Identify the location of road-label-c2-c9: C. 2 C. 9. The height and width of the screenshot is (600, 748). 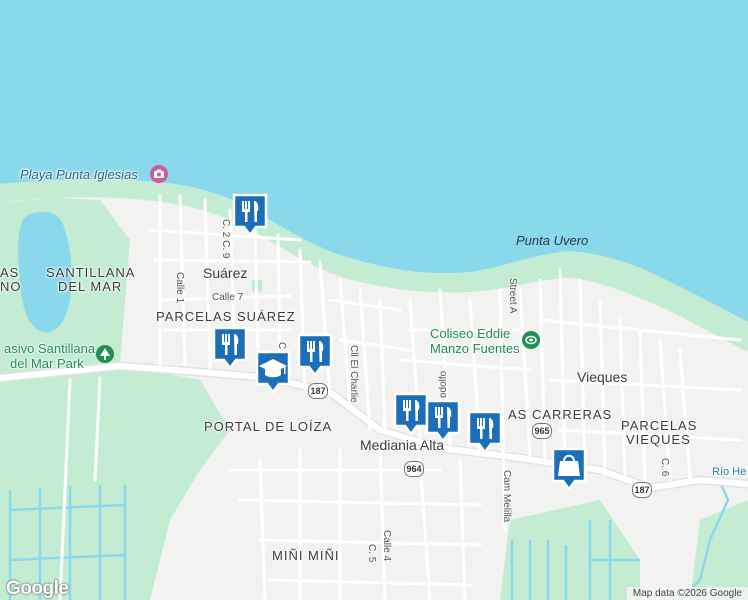
(225, 239).